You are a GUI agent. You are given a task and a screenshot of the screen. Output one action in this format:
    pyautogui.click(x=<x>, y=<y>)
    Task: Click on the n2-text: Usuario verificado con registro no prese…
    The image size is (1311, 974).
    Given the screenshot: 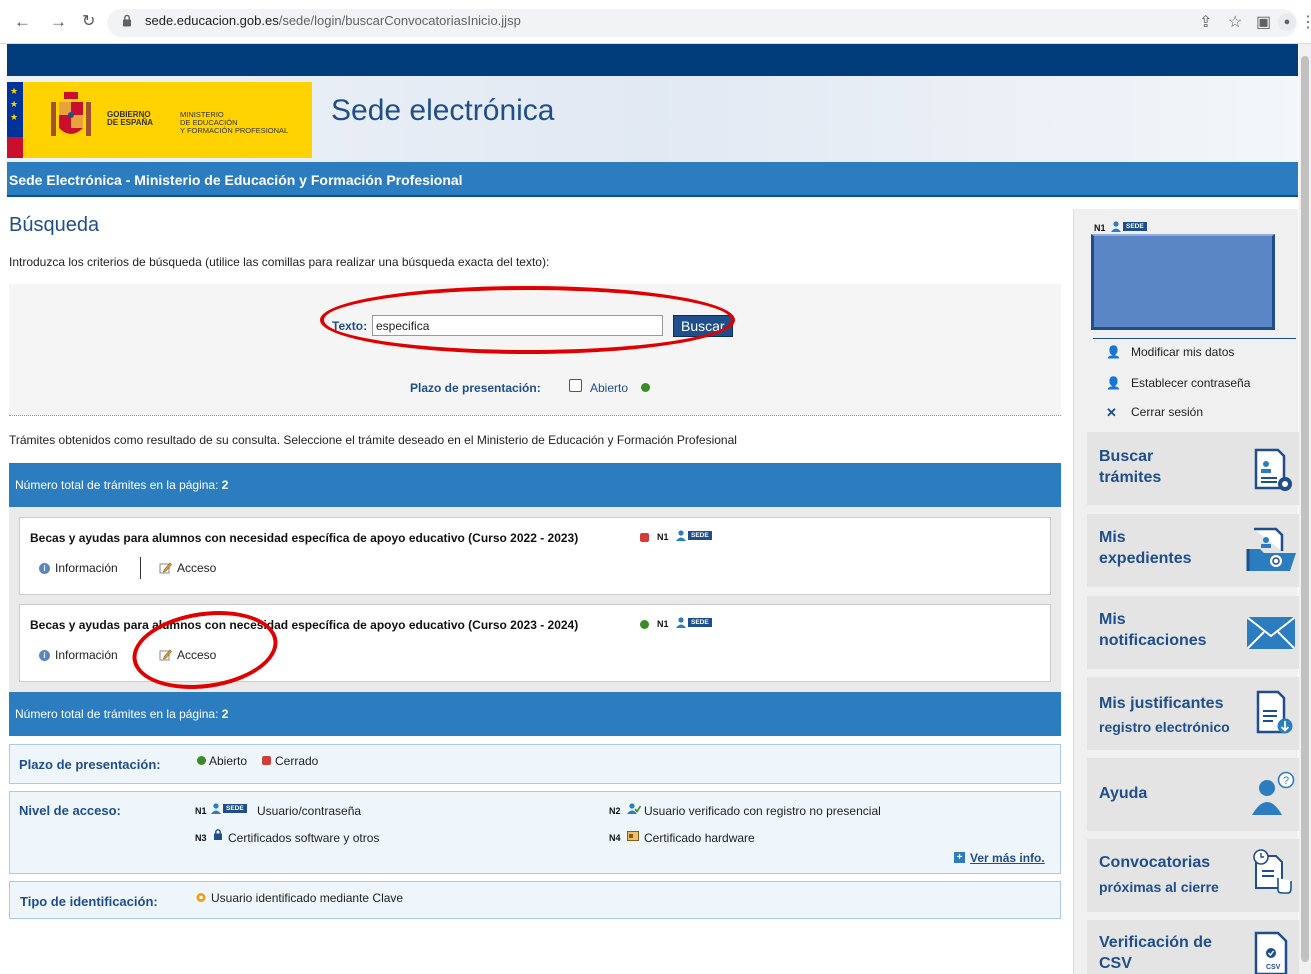 What is the action you would take?
    pyautogui.click(x=762, y=811)
    